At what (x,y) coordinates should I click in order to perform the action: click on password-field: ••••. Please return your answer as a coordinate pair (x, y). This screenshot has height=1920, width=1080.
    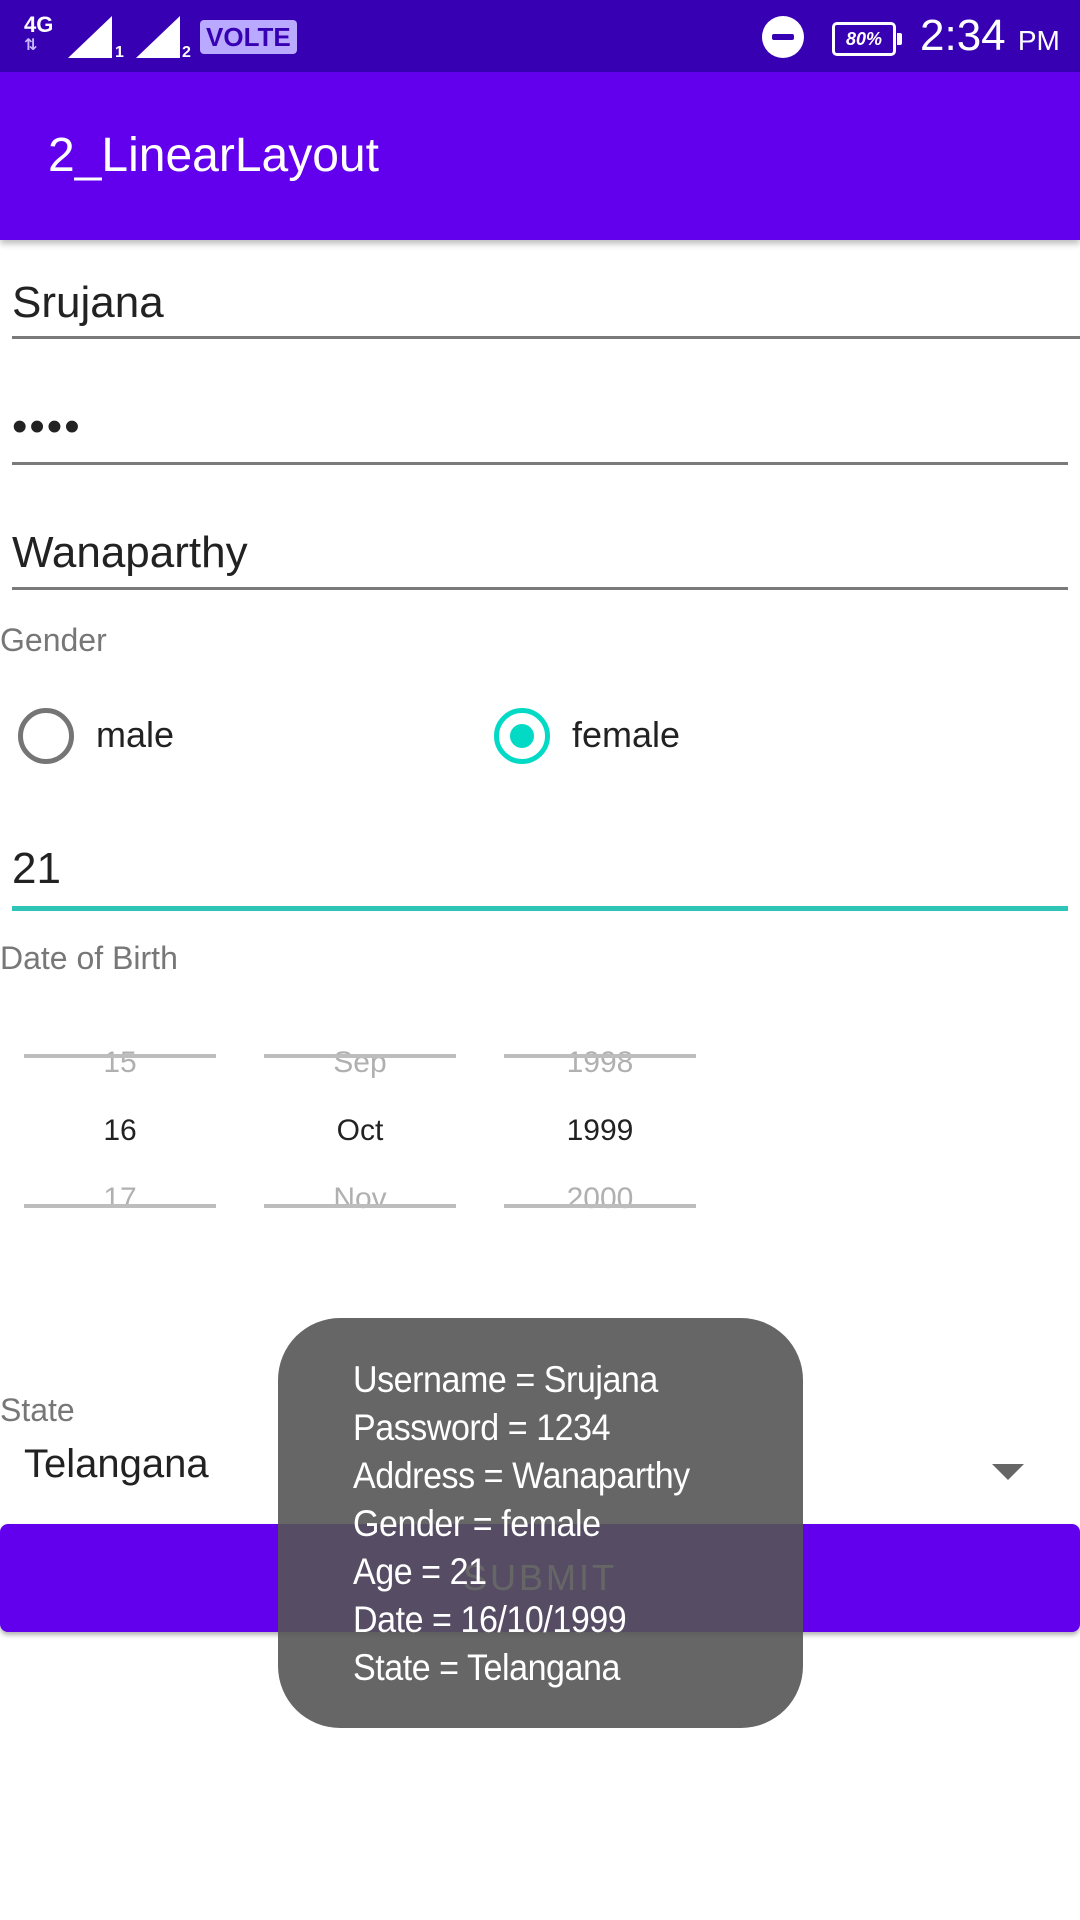
    Looking at the image, I should click on (540, 427).